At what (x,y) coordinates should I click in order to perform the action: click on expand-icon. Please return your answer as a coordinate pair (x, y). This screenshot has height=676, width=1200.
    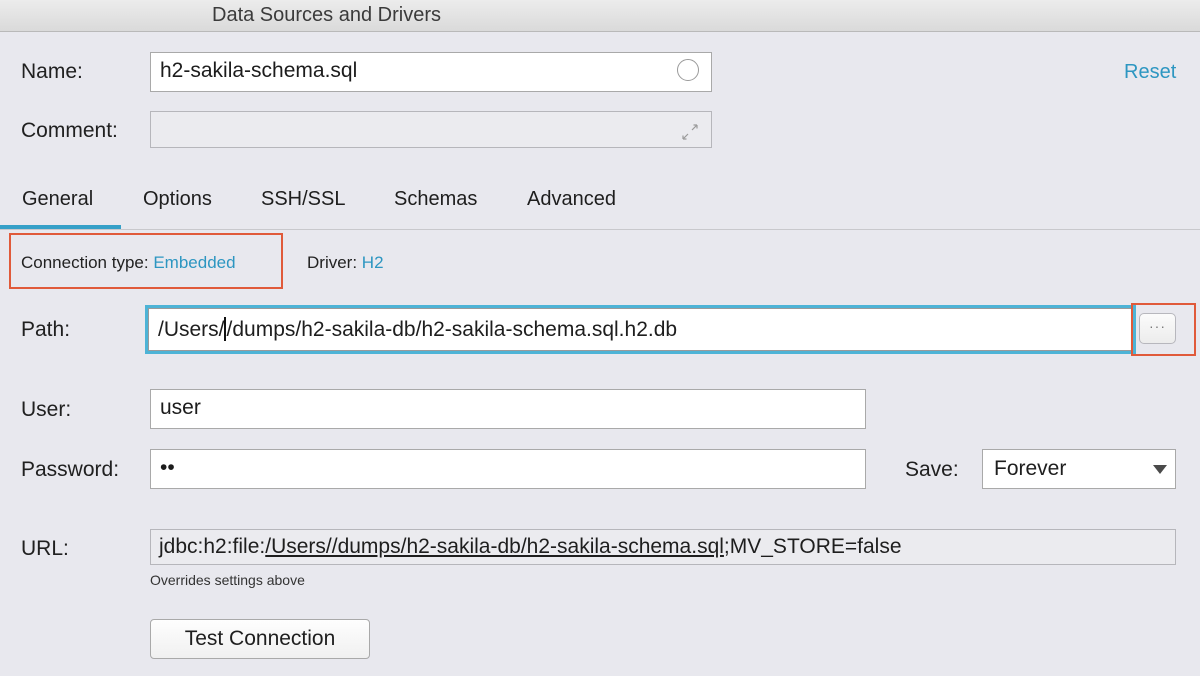
    Looking at the image, I should click on (689, 131).